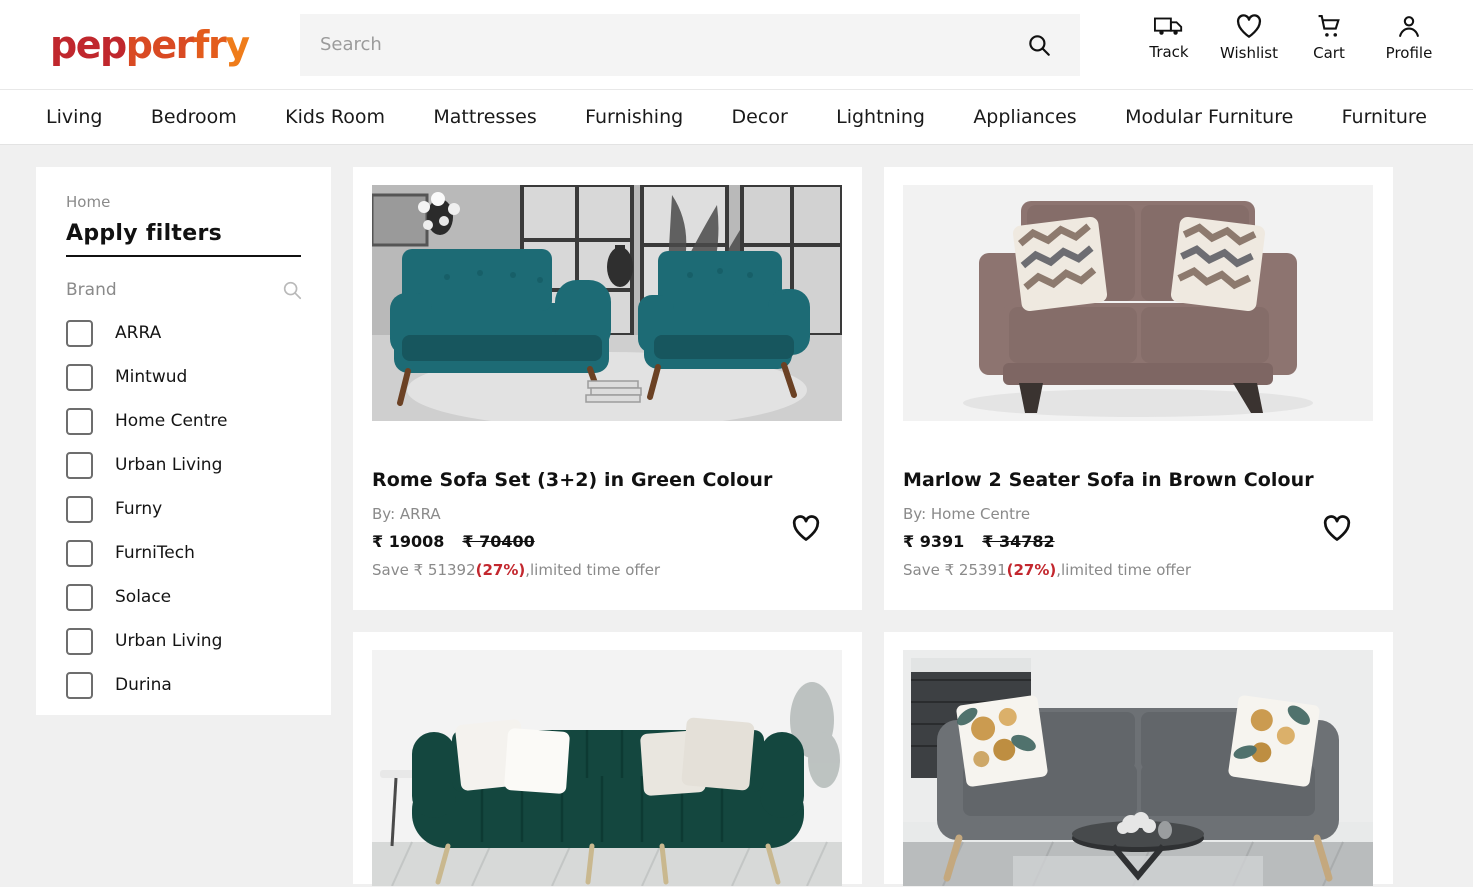  What do you see at coordinates (351, 44) in the screenshot?
I see `search-input: Search` at bounding box center [351, 44].